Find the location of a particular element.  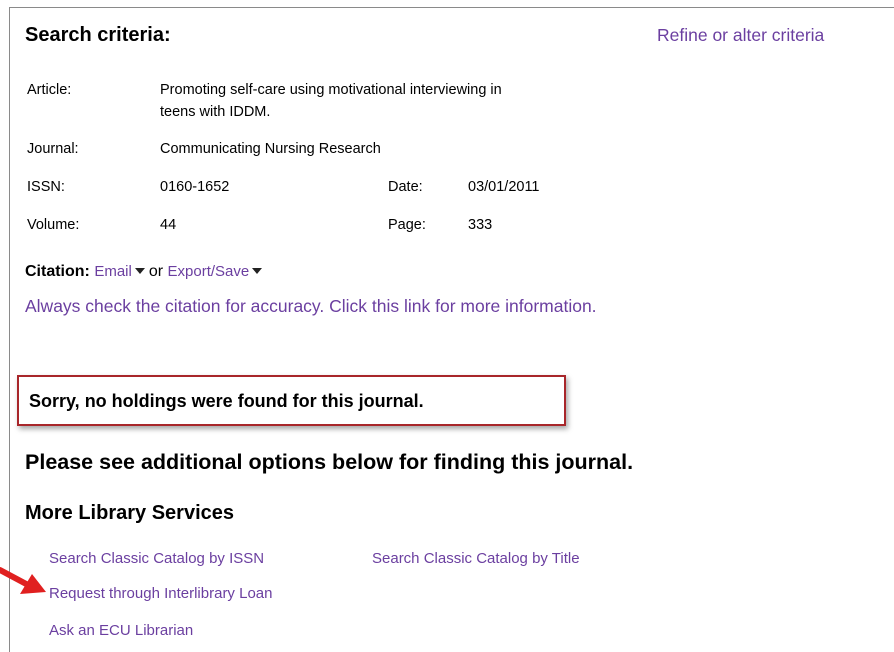

ask-ecu-librarian-link: Ask an ECU Librarian is located at coordinates (121, 631).